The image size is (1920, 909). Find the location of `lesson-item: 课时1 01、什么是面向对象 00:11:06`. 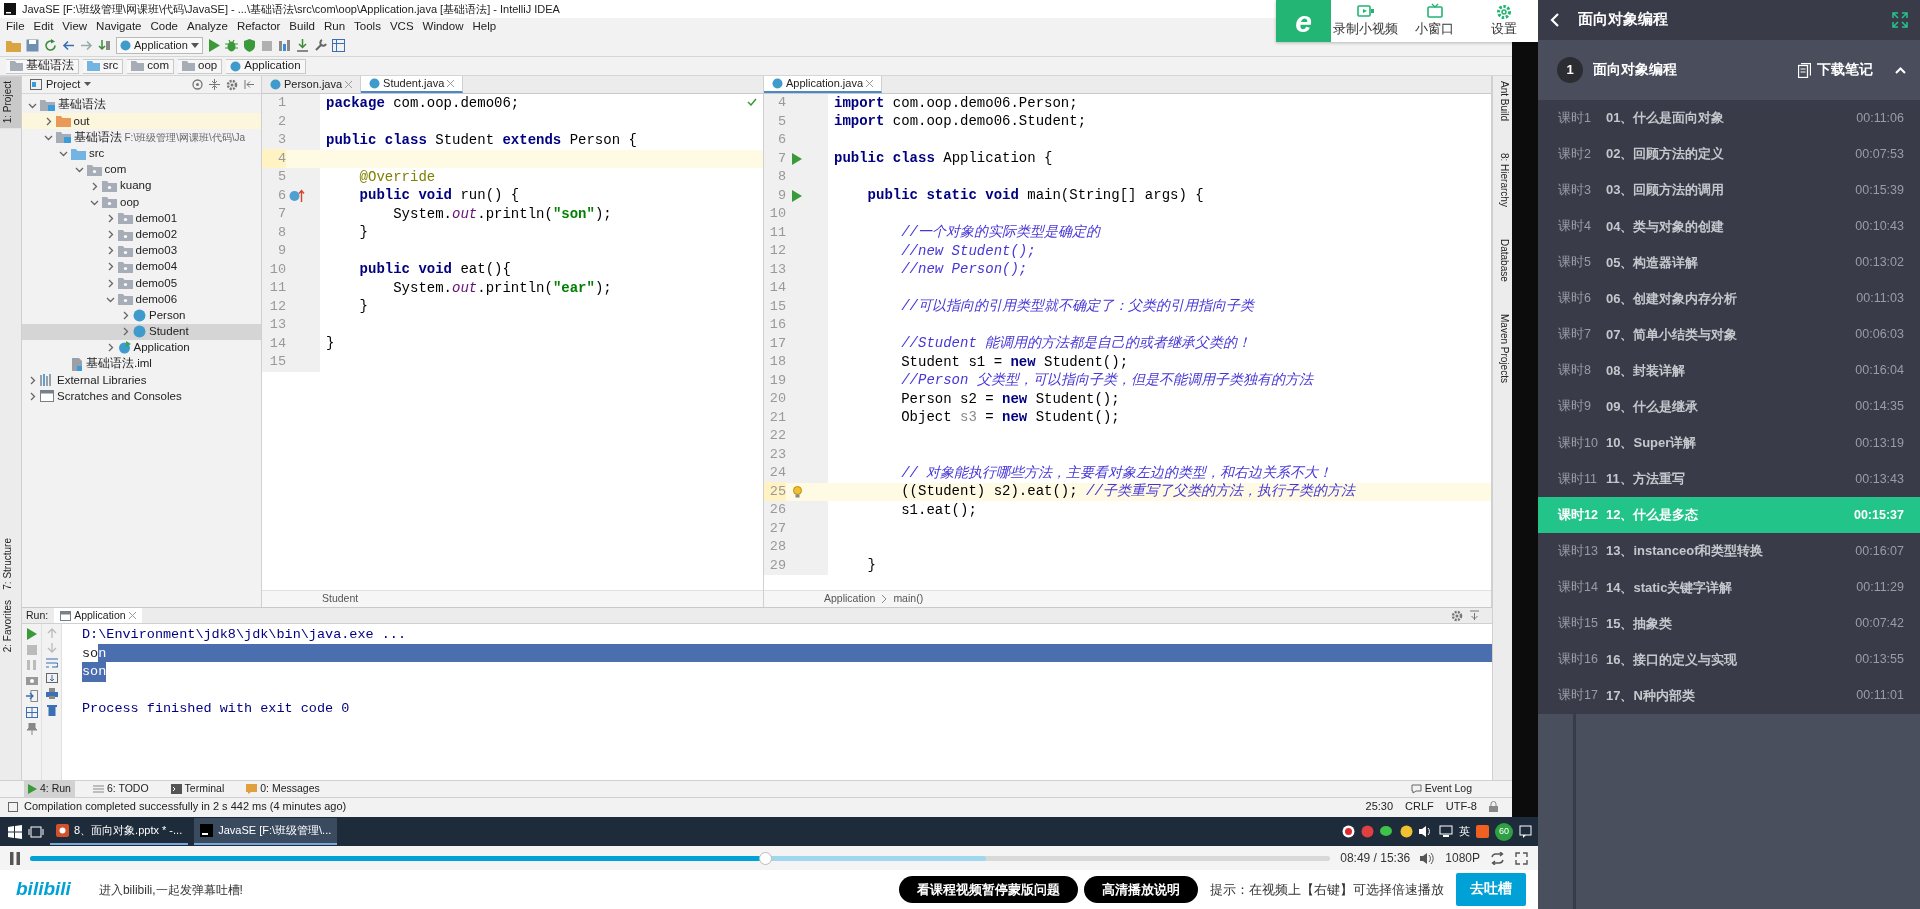

lesson-item: 课时1 01、什么是面向对象 00:11:06 is located at coordinates (1729, 118).